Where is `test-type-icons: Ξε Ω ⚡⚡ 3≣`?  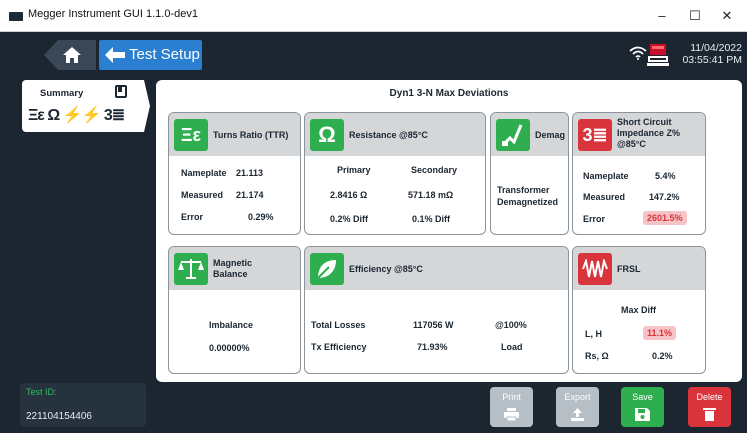 test-type-icons: Ξε Ω ⚡⚡ 3≣ is located at coordinates (76, 115).